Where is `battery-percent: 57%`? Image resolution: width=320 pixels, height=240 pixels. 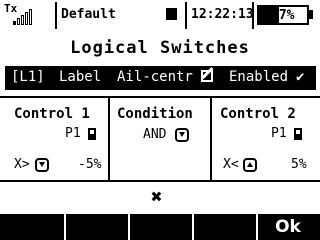 battery-percent: 57% is located at coordinates (283, 15).